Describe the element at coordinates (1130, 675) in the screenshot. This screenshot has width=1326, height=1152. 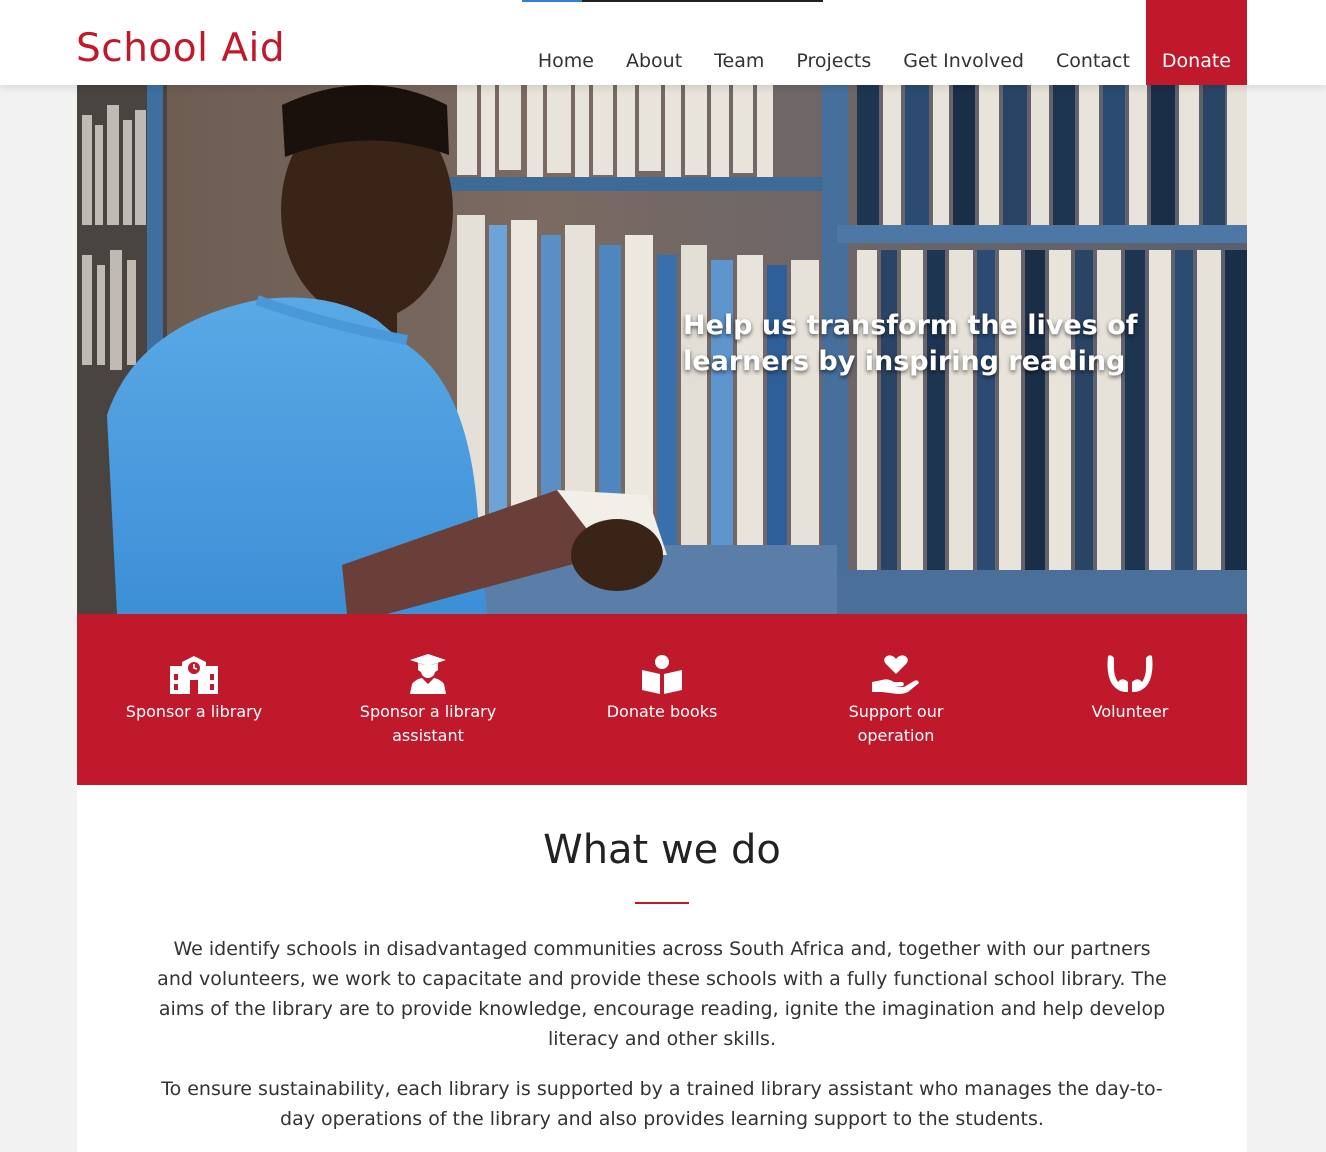
I see `hands-icon` at that location.